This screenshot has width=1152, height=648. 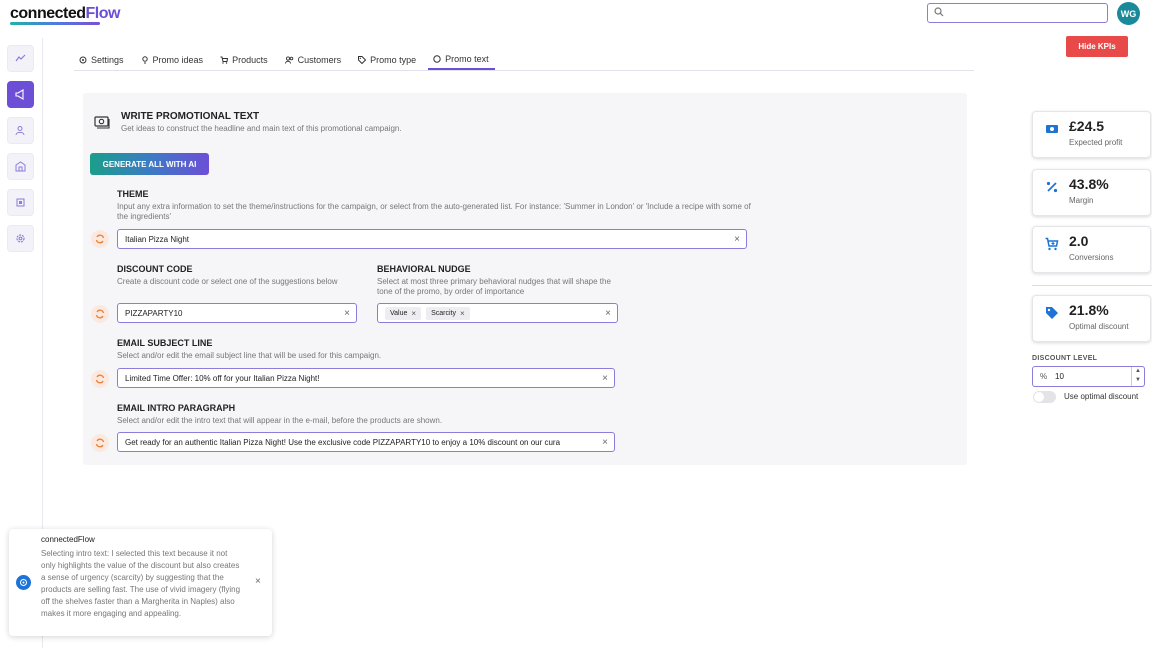 What do you see at coordinates (288, 60) in the screenshot?
I see `users-icon` at bounding box center [288, 60].